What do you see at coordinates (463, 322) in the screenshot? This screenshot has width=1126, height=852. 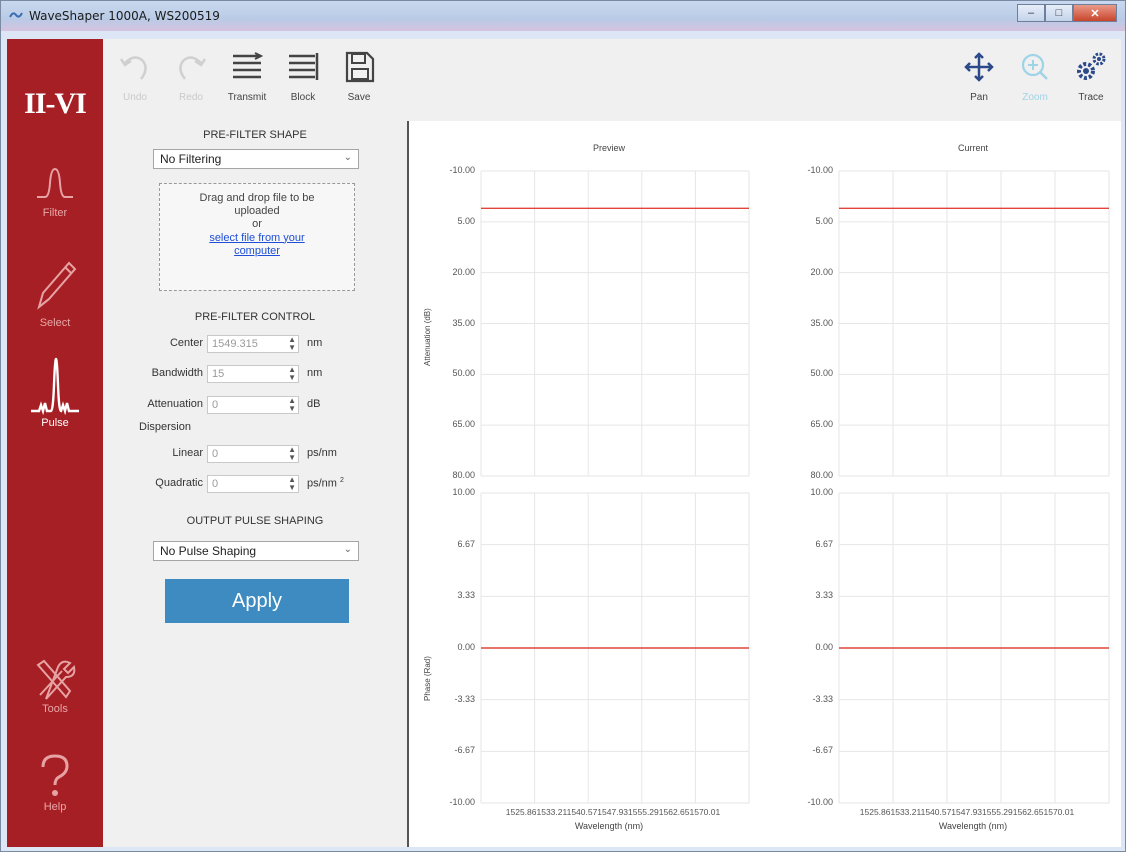 I see `preview-attenuation-y-tick: 35.00` at bounding box center [463, 322].